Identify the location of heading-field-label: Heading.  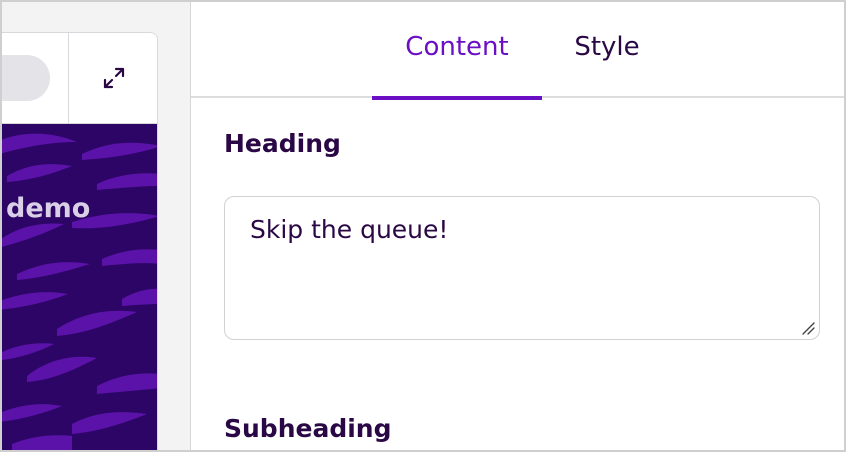
(282, 143).